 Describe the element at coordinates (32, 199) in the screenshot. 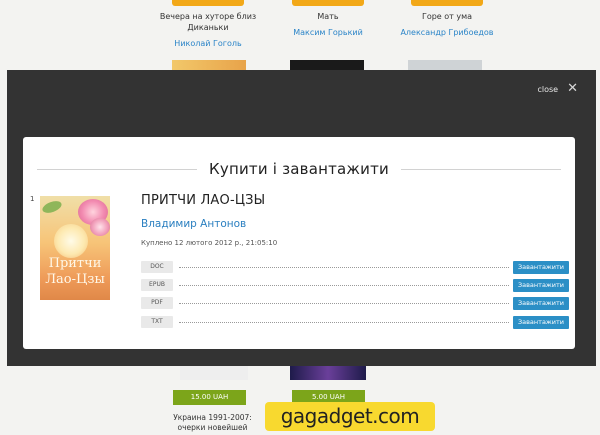

I see `item-number: 1` at that location.